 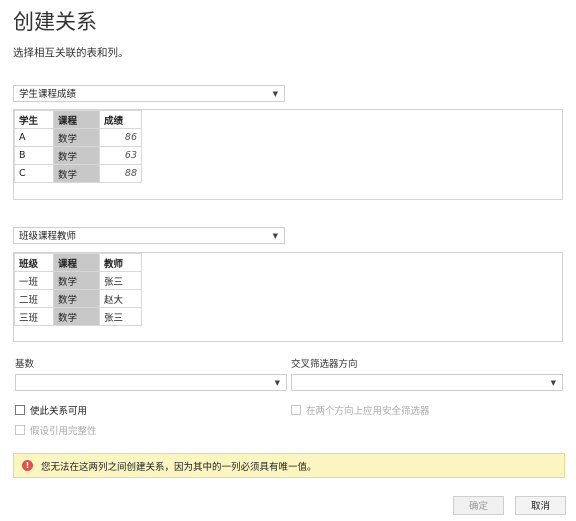 I want to click on table-cell: A, so click(x=34, y=137).